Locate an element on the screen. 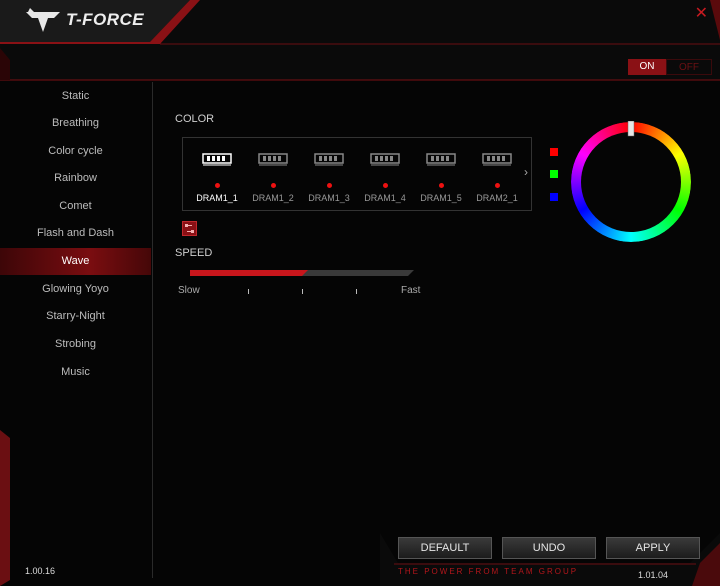  chevron-right-icon: › is located at coordinates (526, 172).